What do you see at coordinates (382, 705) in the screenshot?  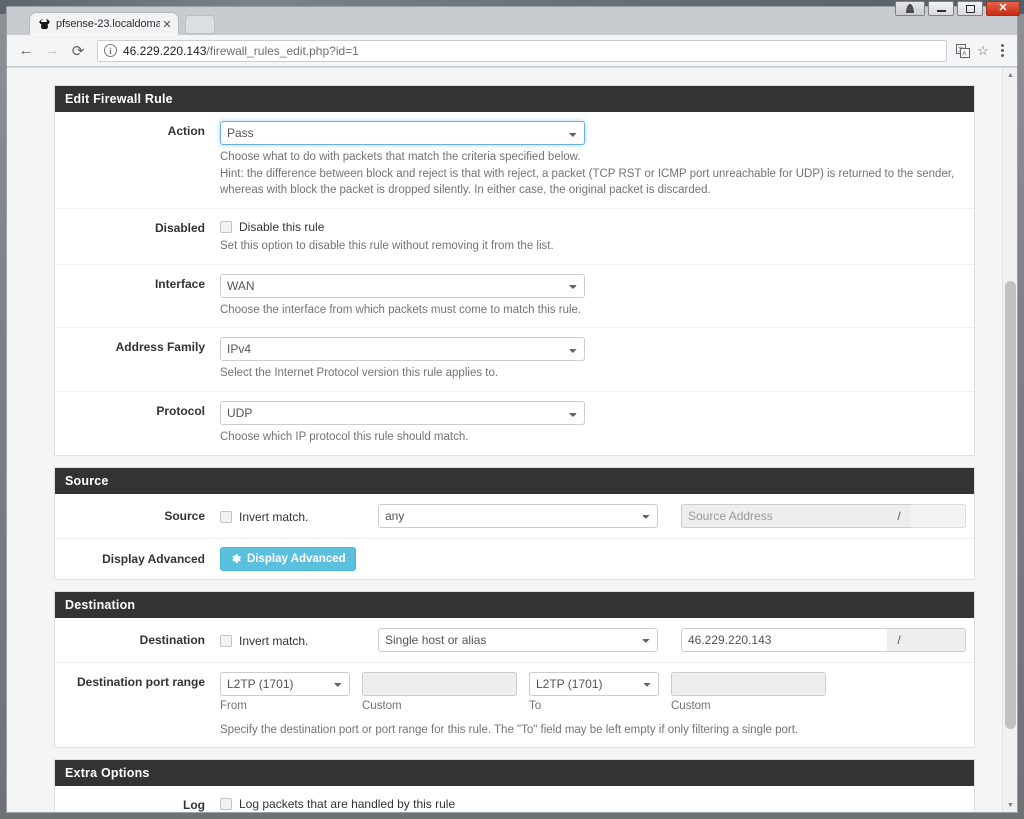 I see `caption-port-from-custom: Custom` at bounding box center [382, 705].